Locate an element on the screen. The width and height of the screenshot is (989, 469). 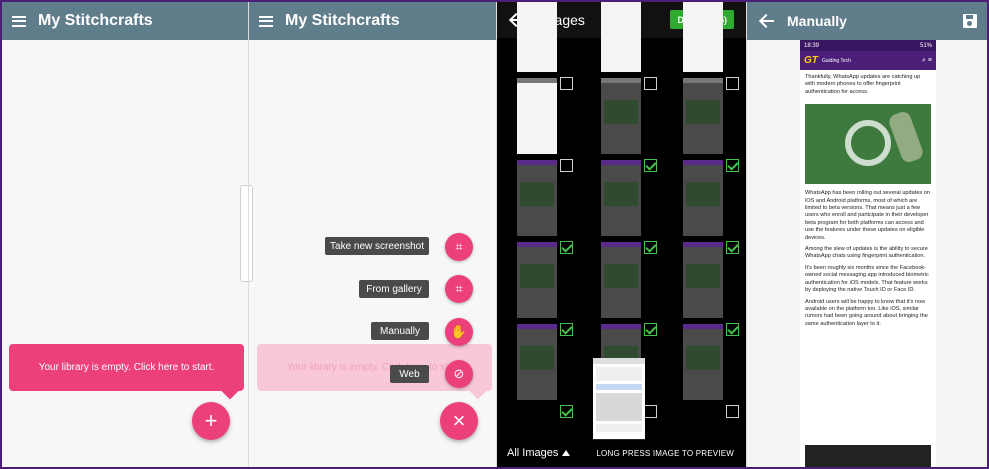
add-fab-button: + is located at coordinates (211, 421).